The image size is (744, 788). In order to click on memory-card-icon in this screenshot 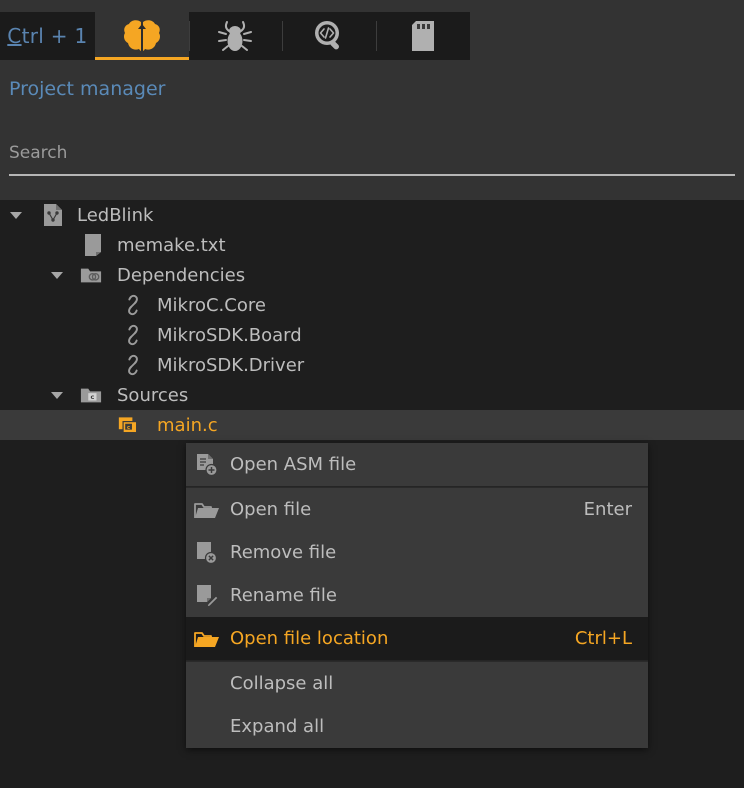, I will do `click(423, 36)`.